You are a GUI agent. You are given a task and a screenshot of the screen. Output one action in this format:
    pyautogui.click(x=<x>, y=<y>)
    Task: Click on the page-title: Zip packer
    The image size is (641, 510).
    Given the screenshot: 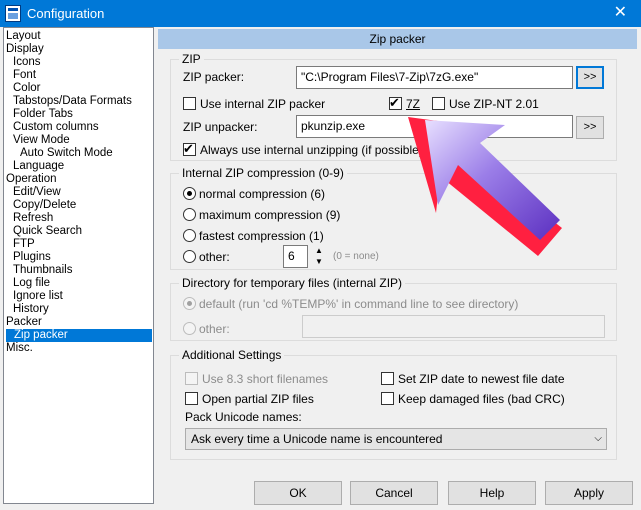 What is the action you would take?
    pyautogui.click(x=397, y=39)
    